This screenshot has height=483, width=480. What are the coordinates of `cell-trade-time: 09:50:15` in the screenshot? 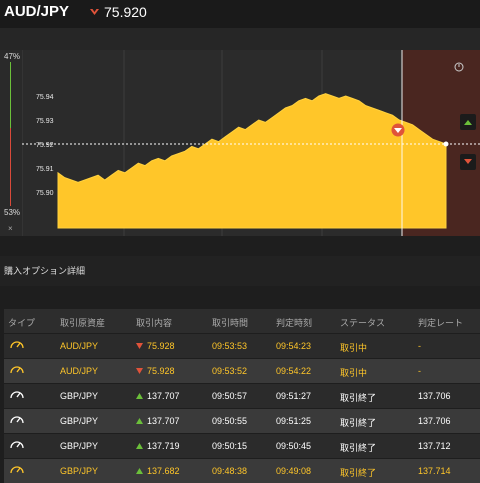 It's located at (230, 446).